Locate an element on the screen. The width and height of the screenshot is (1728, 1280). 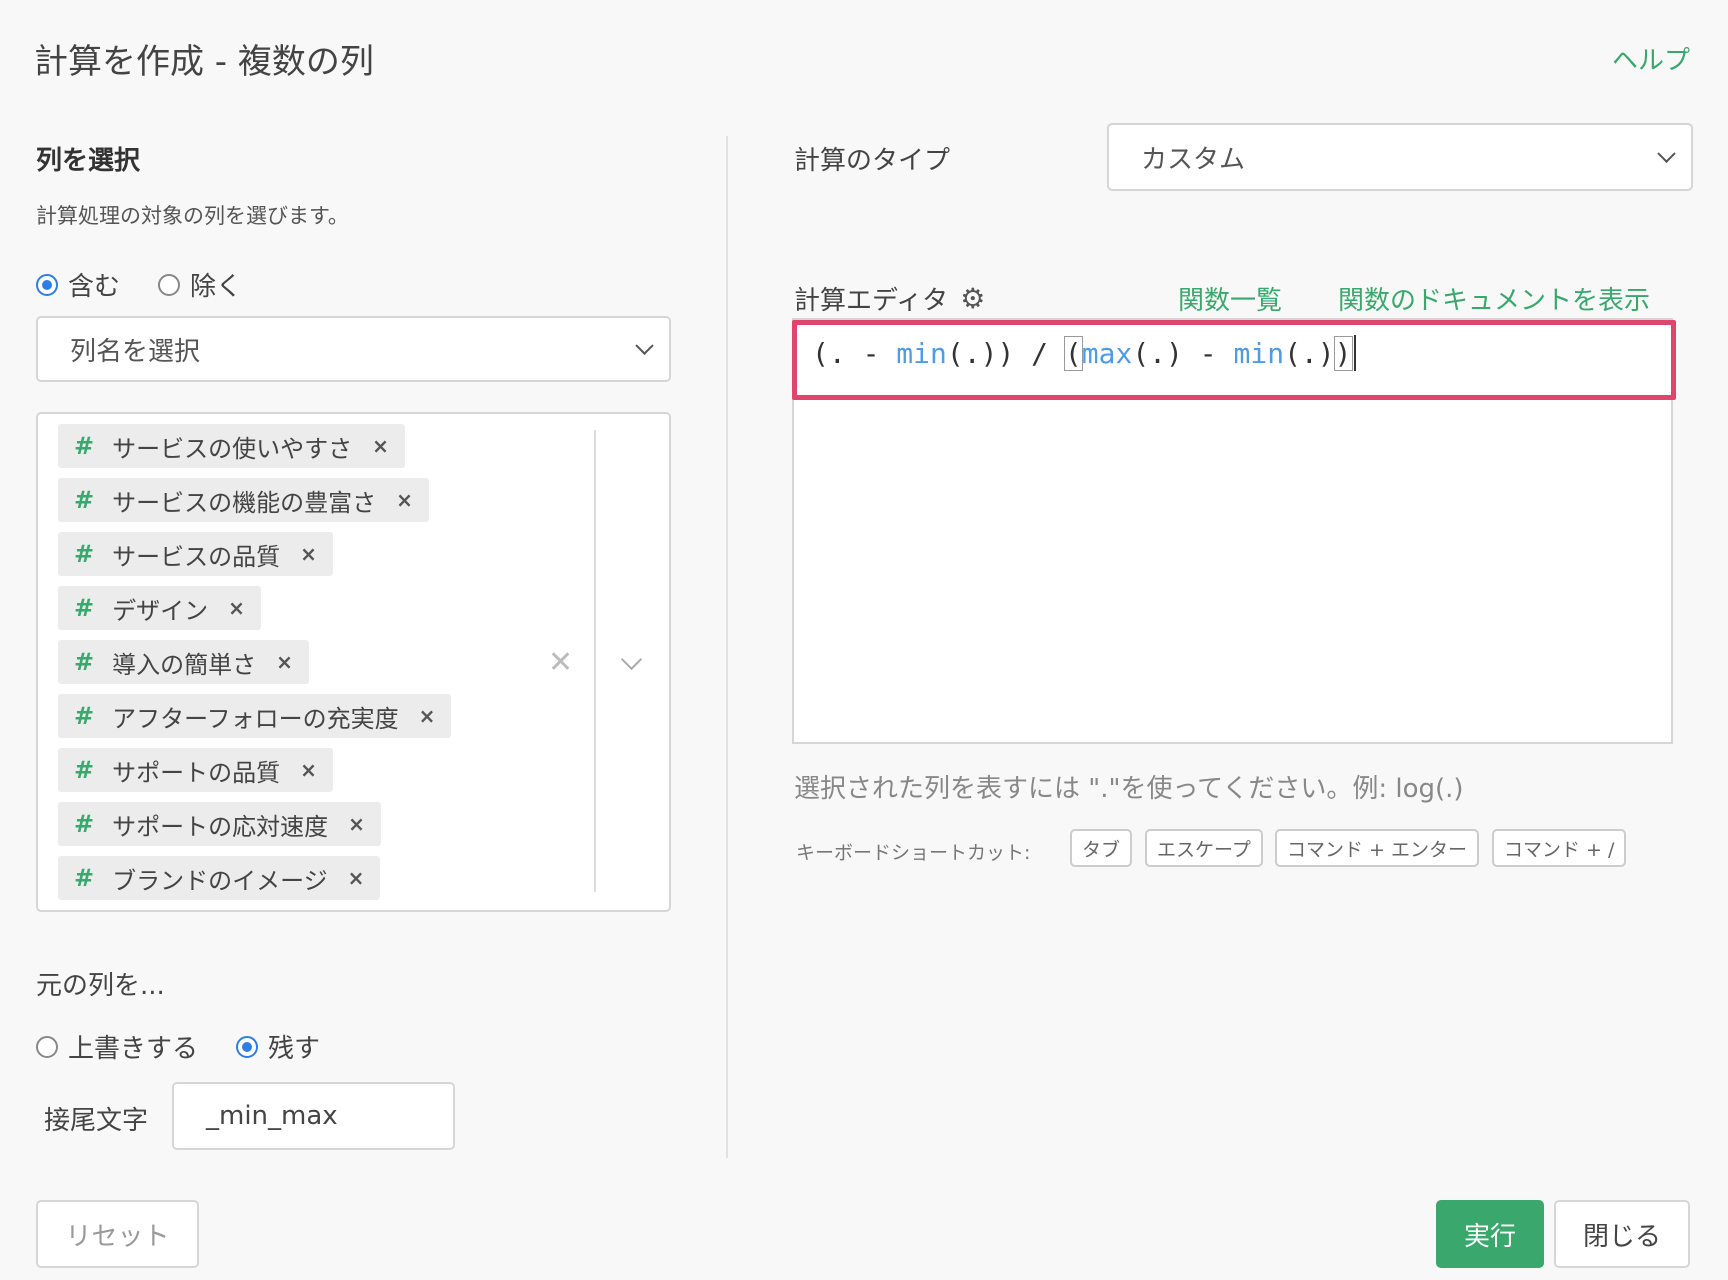
column-tag: # ブランドのイメージ × is located at coordinates (219, 878).